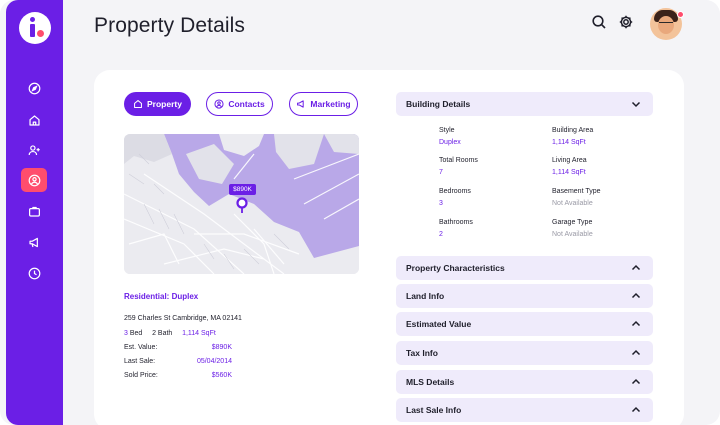  Describe the element at coordinates (183, 318) in the screenshot. I see `property-address: 259 Charles St Cambridge, MA 02141` at that location.